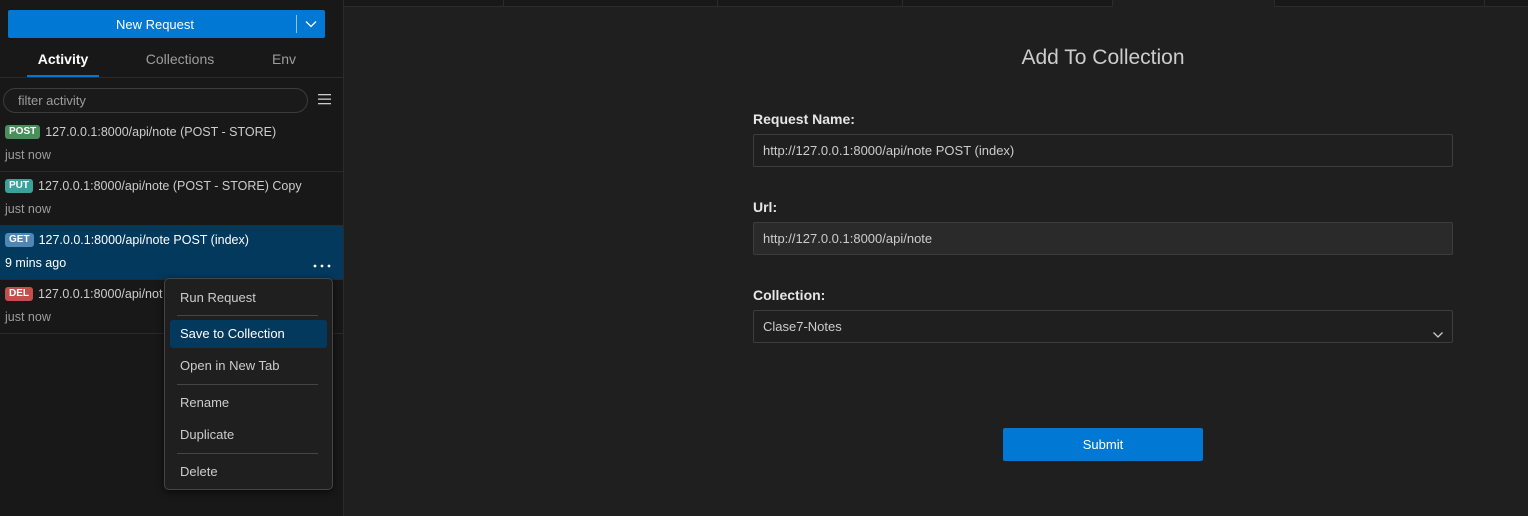  I want to click on collection-selected-value: Clase7-Notes, so click(802, 326).